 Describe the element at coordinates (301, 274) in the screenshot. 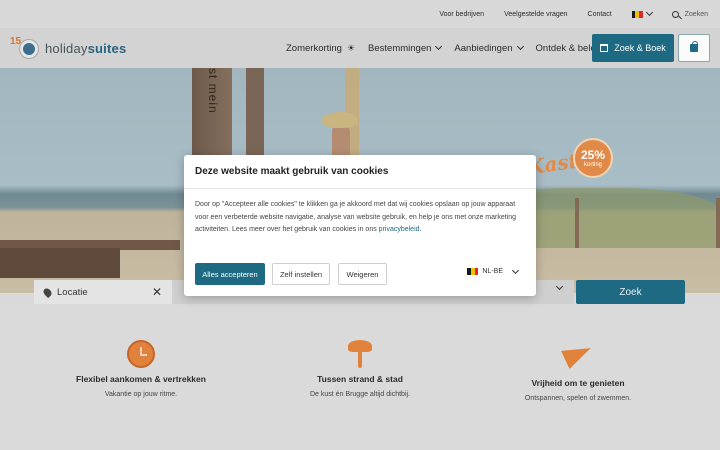

I see `cookie-settings-button: Zelf instellen` at that location.